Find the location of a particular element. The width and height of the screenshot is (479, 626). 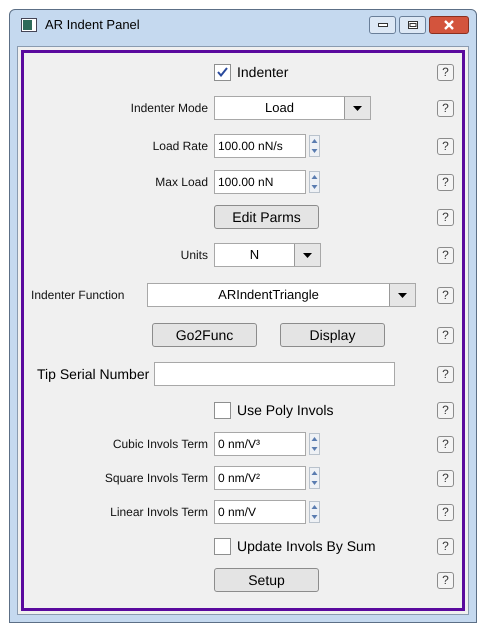

dropdown: Load is located at coordinates (292, 108).